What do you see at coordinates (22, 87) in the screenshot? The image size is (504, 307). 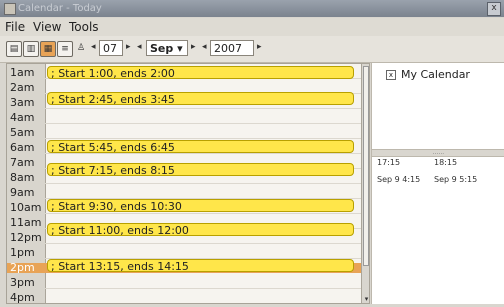 I see `hour-label: 2am` at bounding box center [22, 87].